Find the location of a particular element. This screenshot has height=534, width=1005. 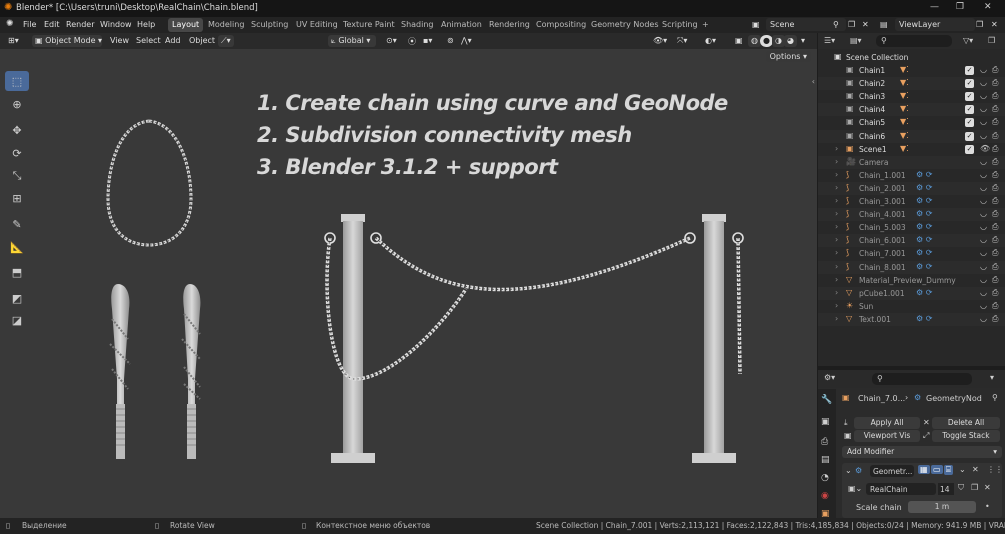

output-tab-icon: ⎙ is located at coordinates (824, 442).